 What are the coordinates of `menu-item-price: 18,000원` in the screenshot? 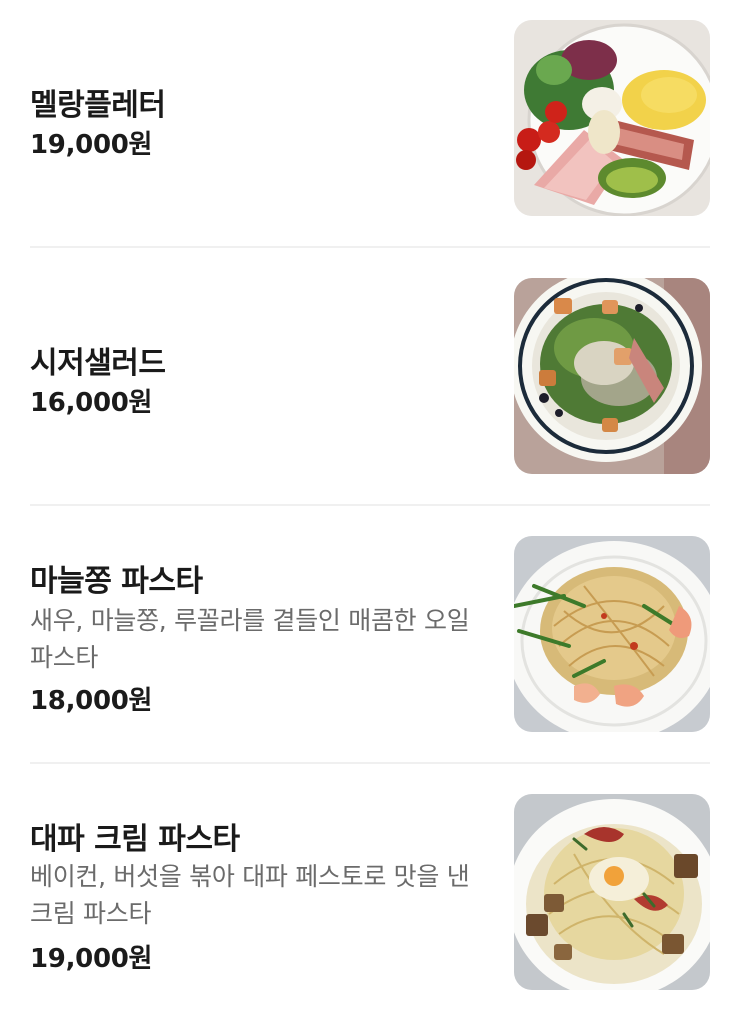 It's located at (91, 701).